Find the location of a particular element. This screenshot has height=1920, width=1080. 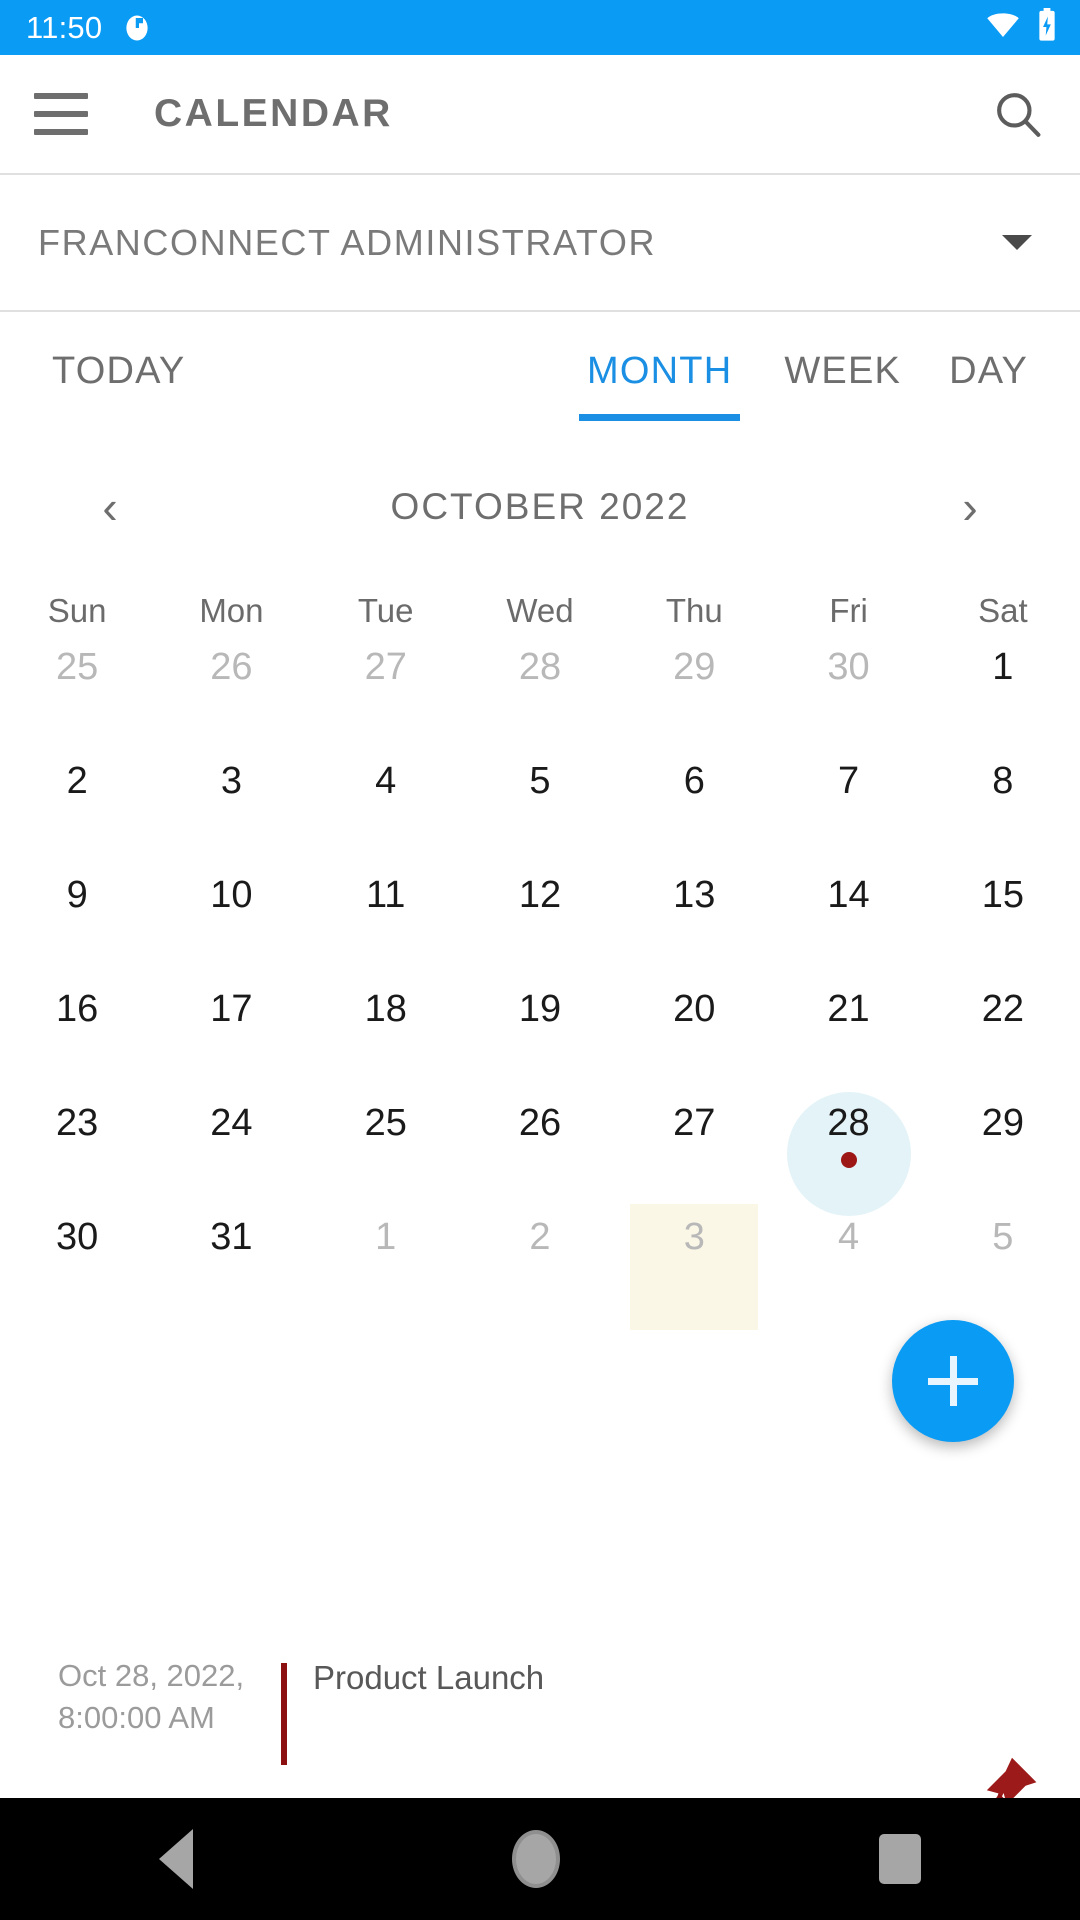

calendar-day-cell: 14 is located at coordinates (848, 915).